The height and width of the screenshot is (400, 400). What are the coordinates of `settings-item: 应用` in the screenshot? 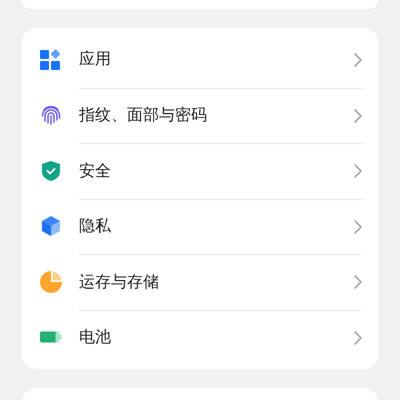 It's located at (200, 60).